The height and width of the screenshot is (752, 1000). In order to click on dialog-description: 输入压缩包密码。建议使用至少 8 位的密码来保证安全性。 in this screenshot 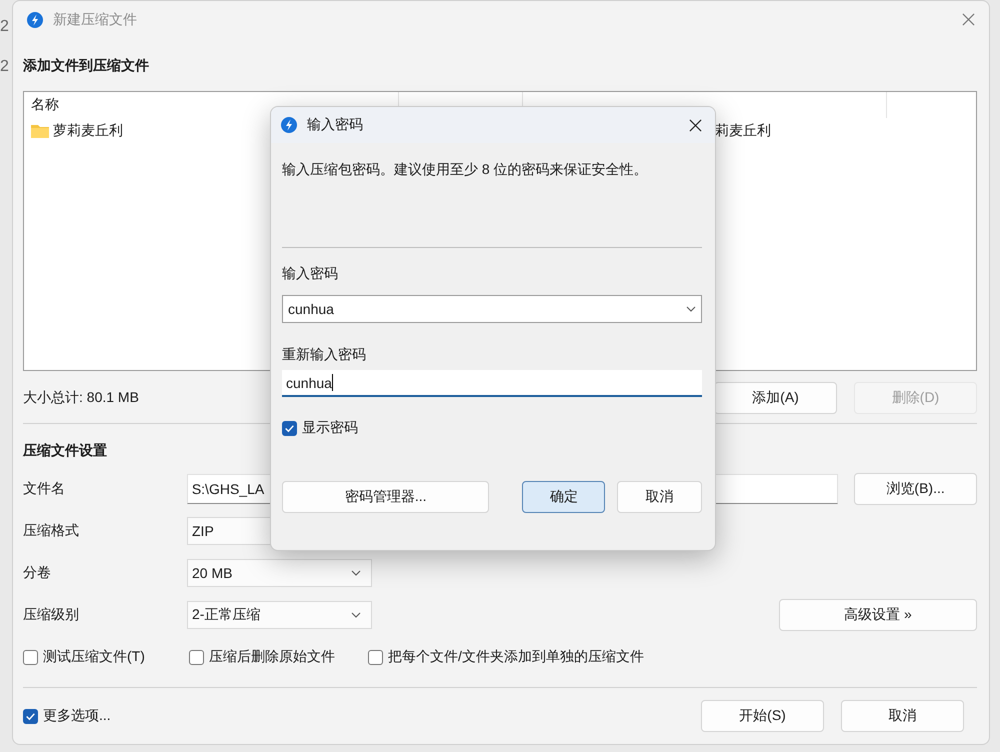, I will do `click(465, 169)`.